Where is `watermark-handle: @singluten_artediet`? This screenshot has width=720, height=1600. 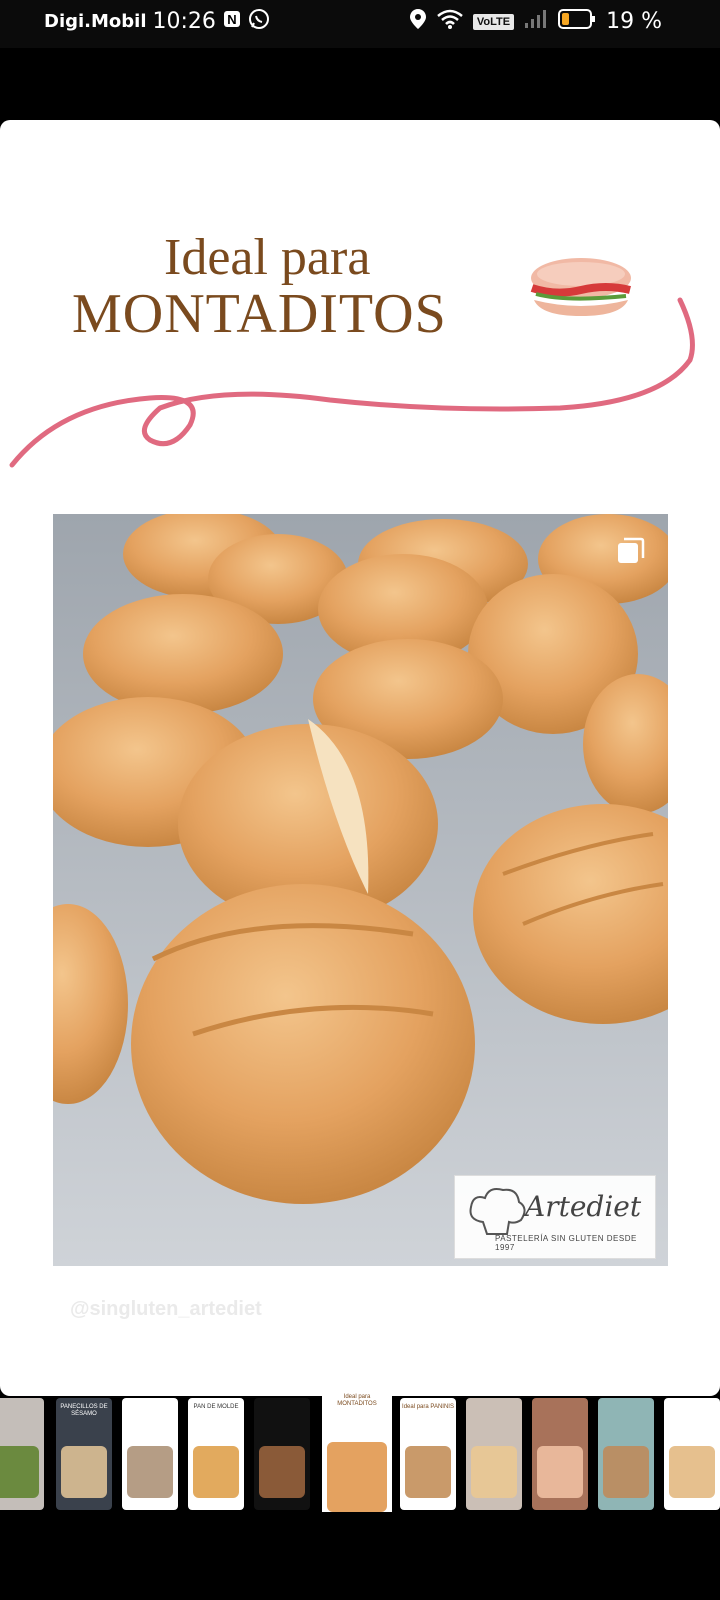 watermark-handle: @singluten_artediet is located at coordinates (166, 1309).